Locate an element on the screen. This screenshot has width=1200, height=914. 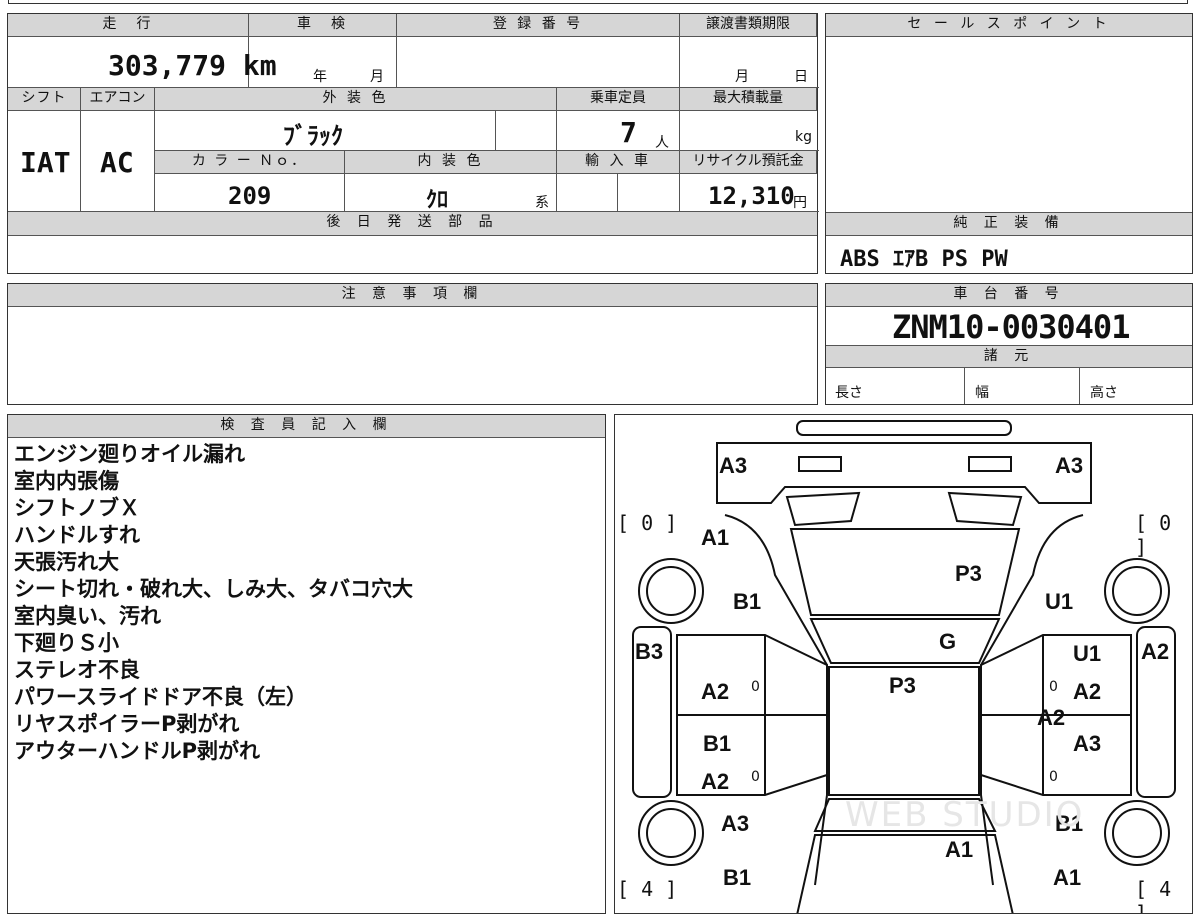
mark-u1-door-right: U1 is located at coordinates (1087, 653).